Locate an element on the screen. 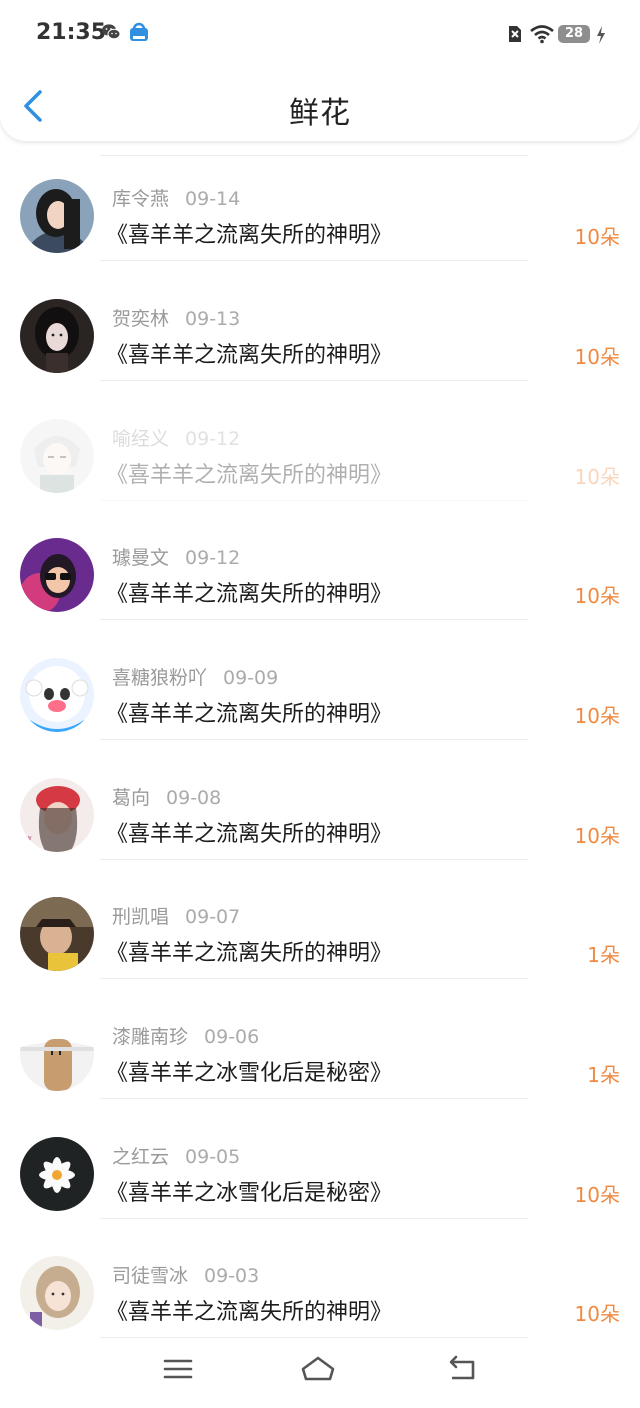  record-meta: 喜糖狼粉吖 09-09 is located at coordinates (195, 676).